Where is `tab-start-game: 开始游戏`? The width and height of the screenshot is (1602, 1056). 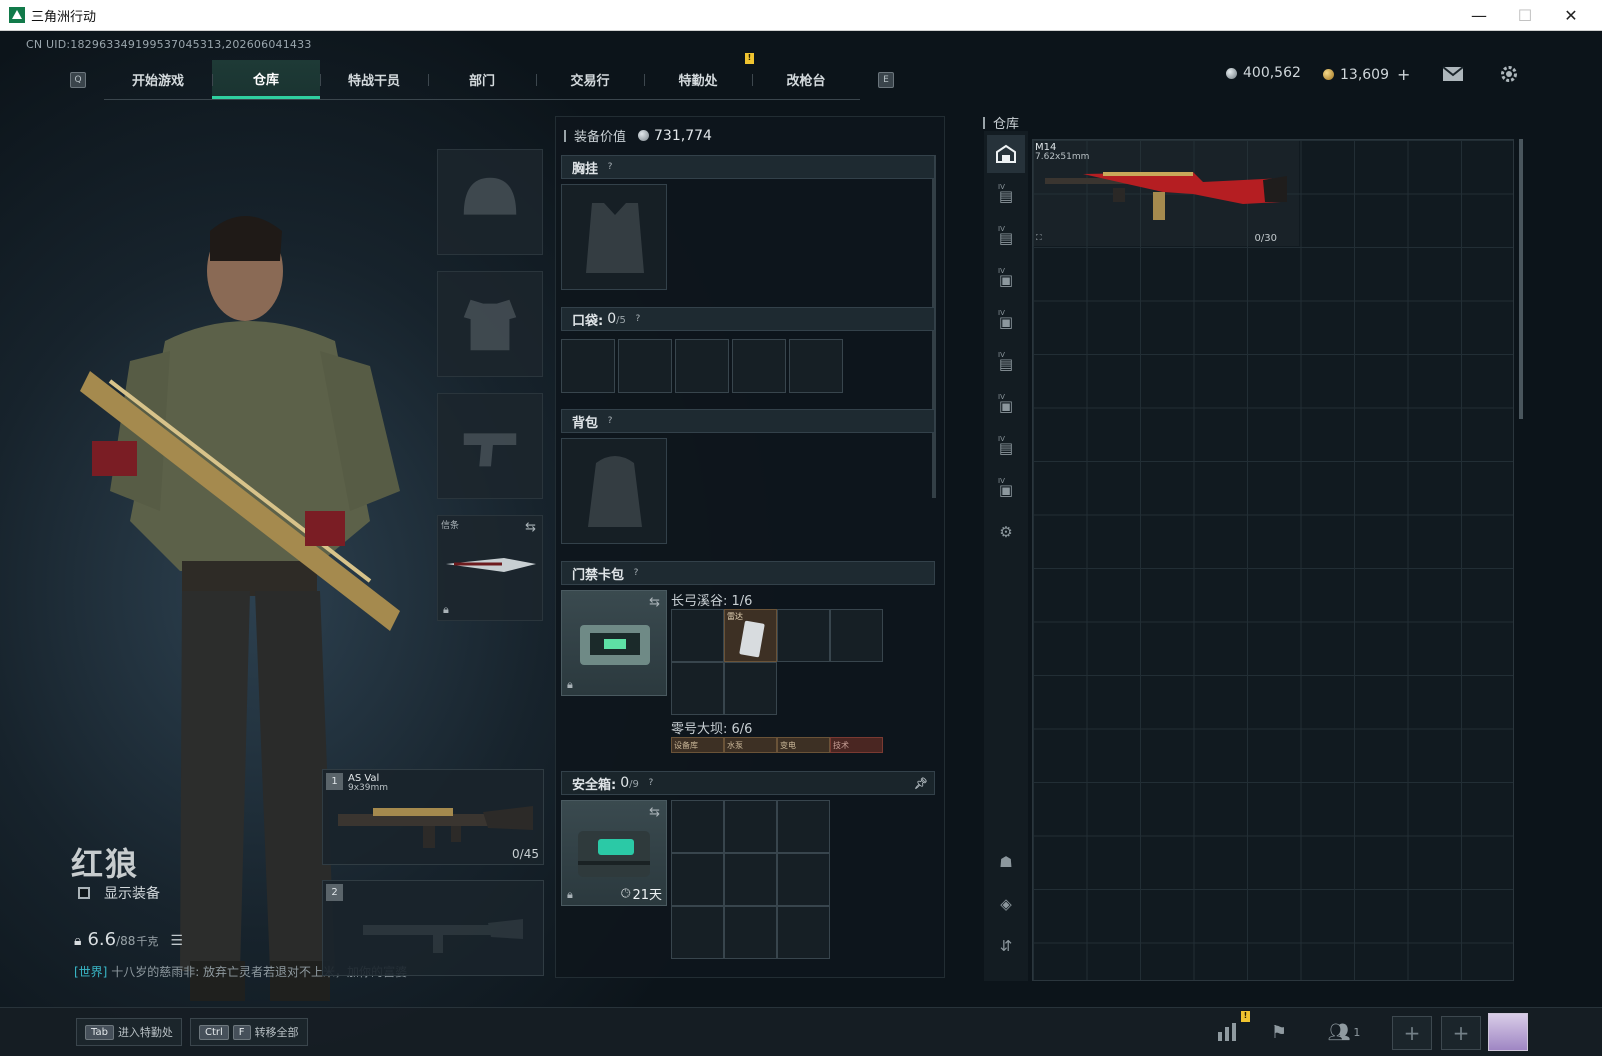 tab-start-game: 开始游戏 is located at coordinates (158, 79).